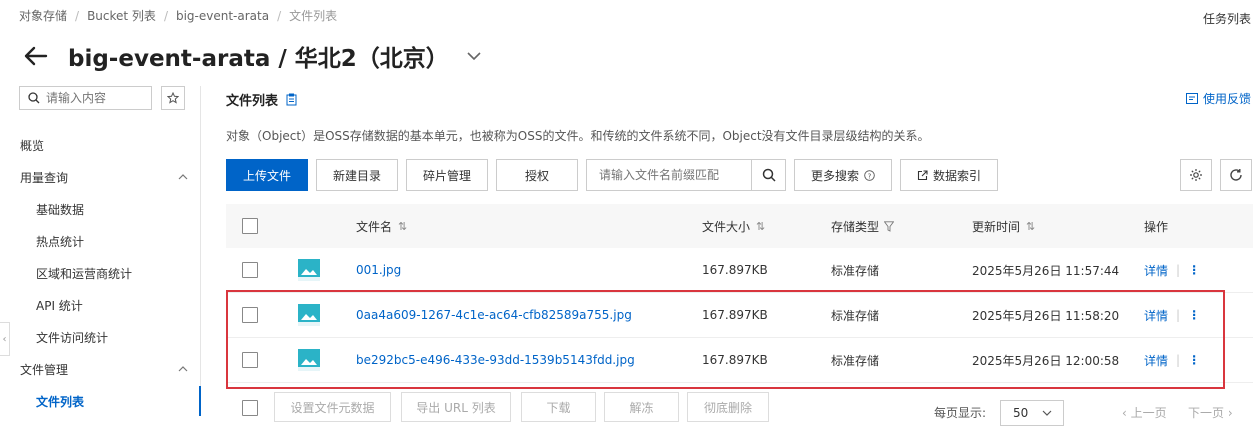 This screenshot has height=426, width=1257. What do you see at coordinates (267, 175) in the screenshot?
I see `upload-button: 上传文件` at bounding box center [267, 175].